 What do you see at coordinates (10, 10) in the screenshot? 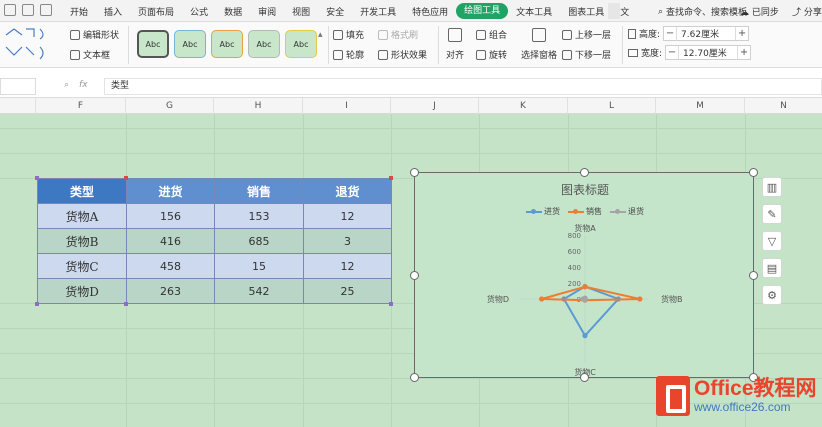
I see `save-icon` at bounding box center [10, 10].